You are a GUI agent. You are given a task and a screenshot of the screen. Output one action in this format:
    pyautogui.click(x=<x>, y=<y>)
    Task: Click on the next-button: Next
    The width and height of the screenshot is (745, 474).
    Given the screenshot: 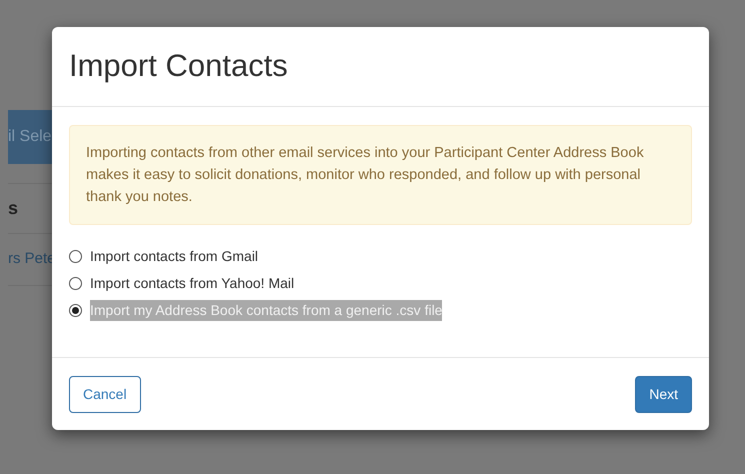 What is the action you would take?
    pyautogui.click(x=663, y=394)
    